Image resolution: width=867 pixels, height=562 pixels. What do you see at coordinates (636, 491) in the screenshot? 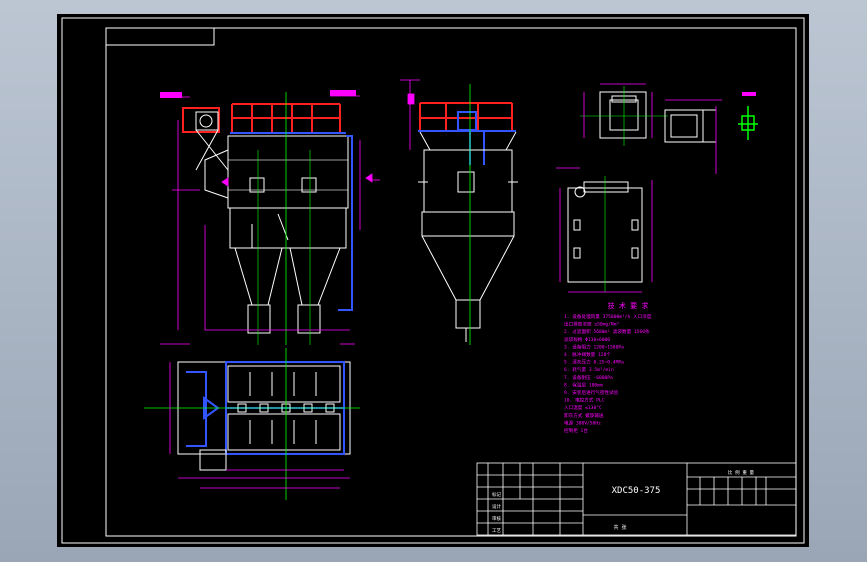
I see `drawing-model-code: XDC50-375` at bounding box center [636, 491].